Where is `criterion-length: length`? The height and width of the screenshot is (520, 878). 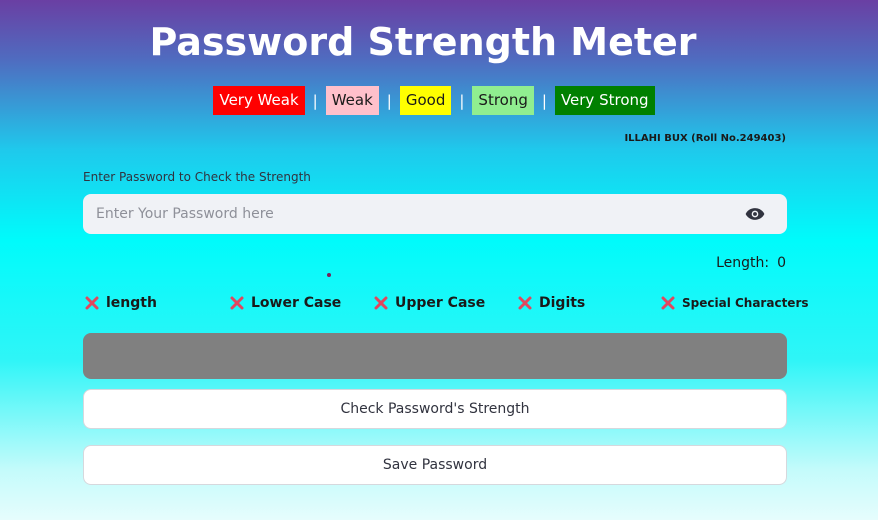
criterion-length: length is located at coordinates (120, 303).